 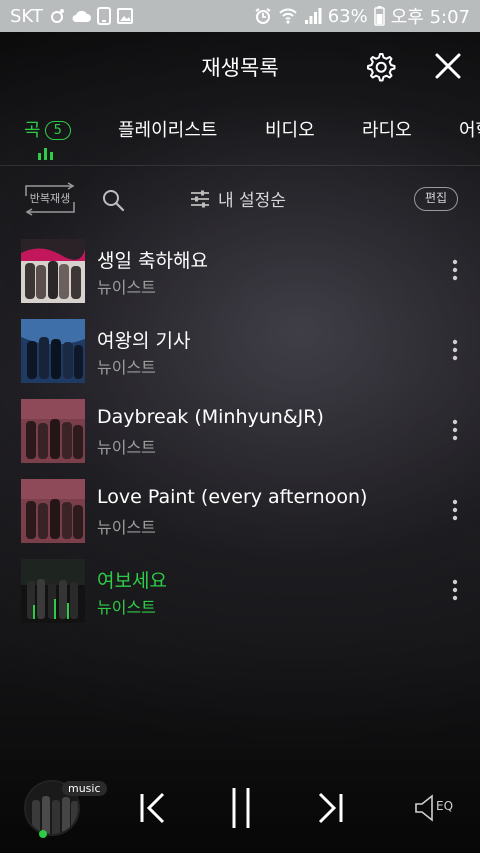 I want to click on pause-button, so click(x=241, y=808).